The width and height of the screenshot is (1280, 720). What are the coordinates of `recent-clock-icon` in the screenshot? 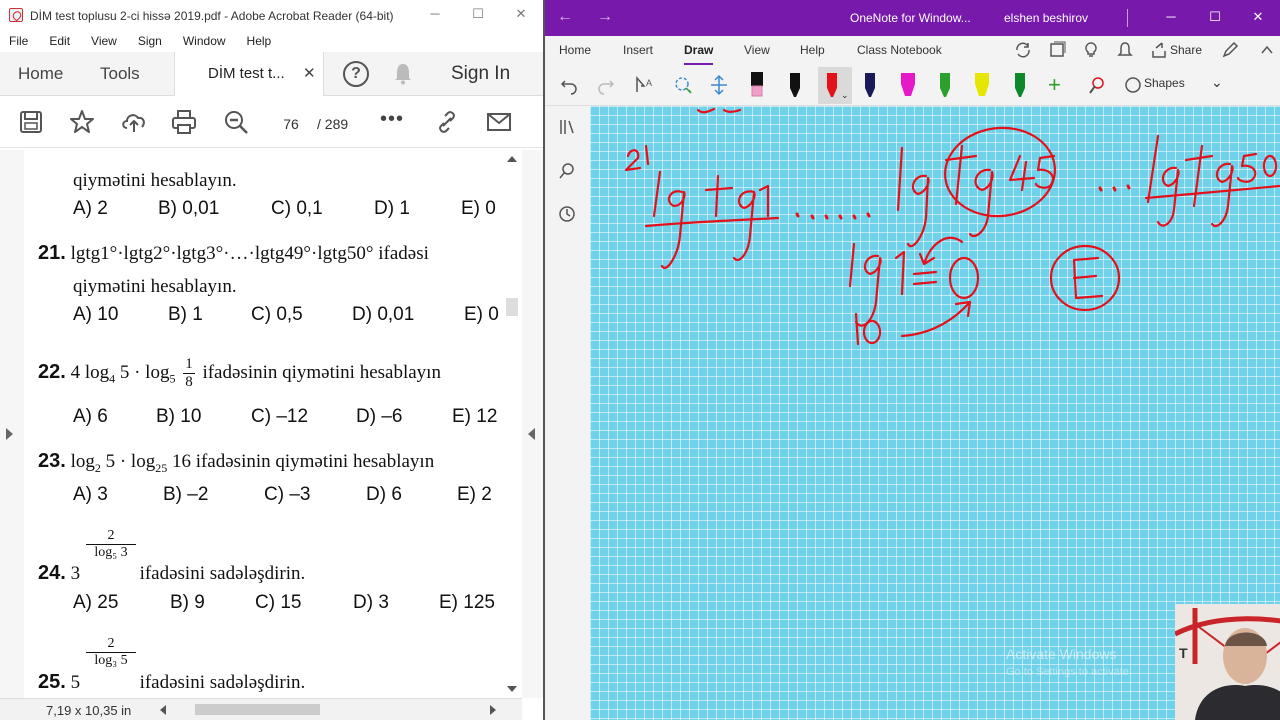 It's located at (567, 214).